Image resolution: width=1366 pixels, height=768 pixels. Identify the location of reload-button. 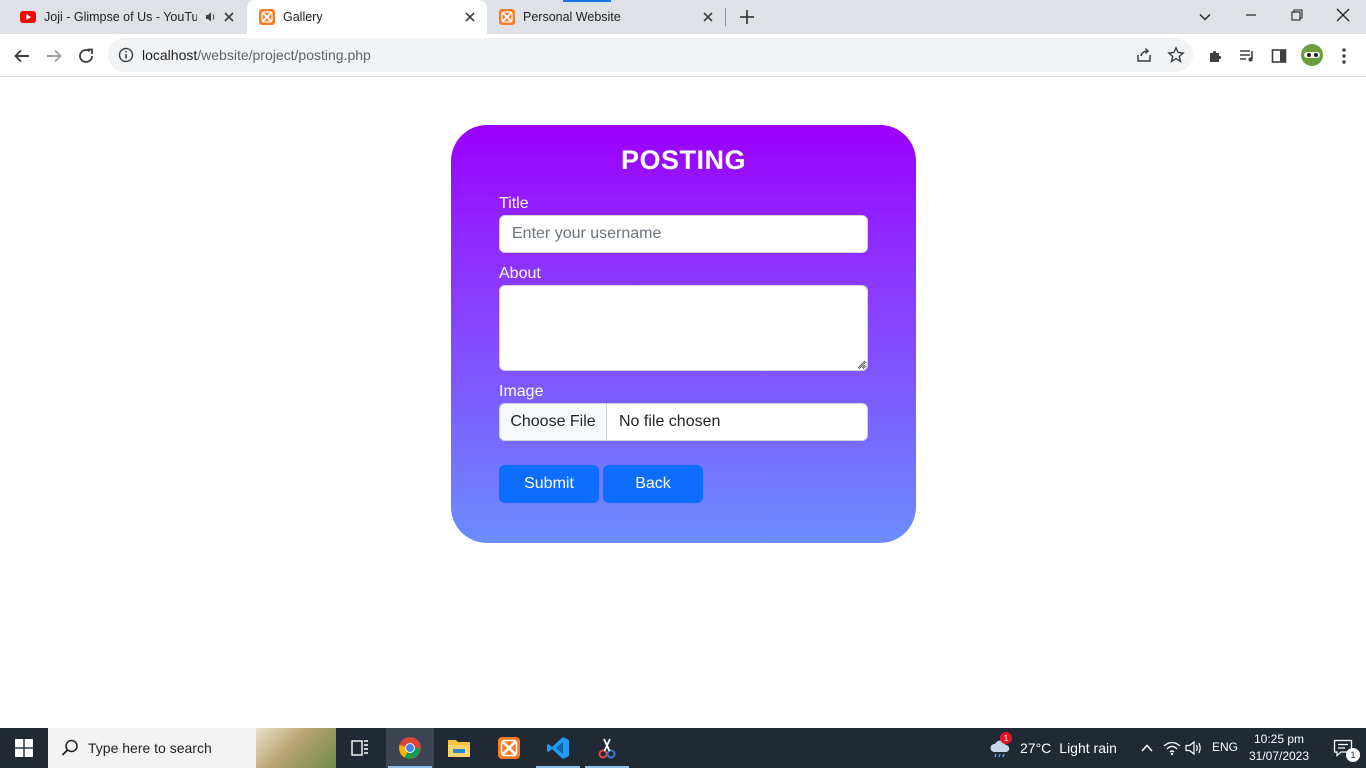
(86, 56).